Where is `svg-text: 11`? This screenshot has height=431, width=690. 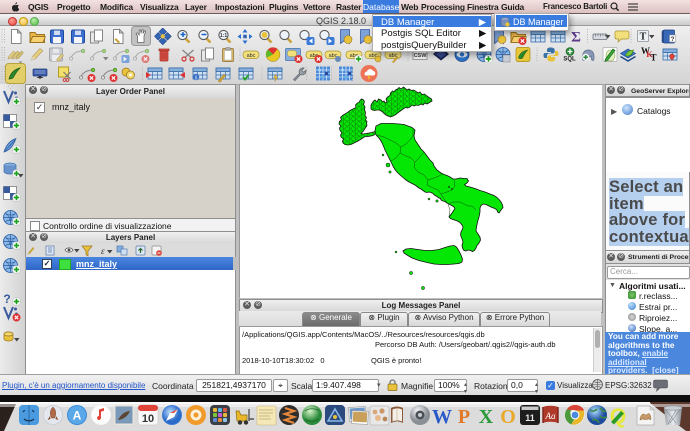 svg-text: 11 is located at coordinates (530, 418).